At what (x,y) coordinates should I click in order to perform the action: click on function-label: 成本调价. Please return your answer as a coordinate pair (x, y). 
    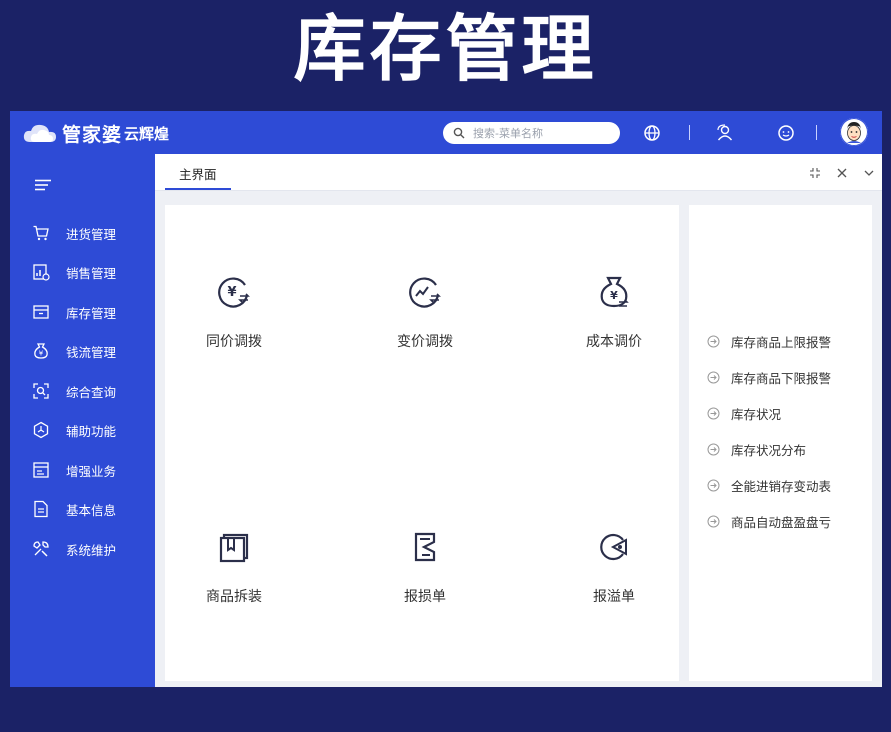
    Looking at the image, I should click on (614, 342).